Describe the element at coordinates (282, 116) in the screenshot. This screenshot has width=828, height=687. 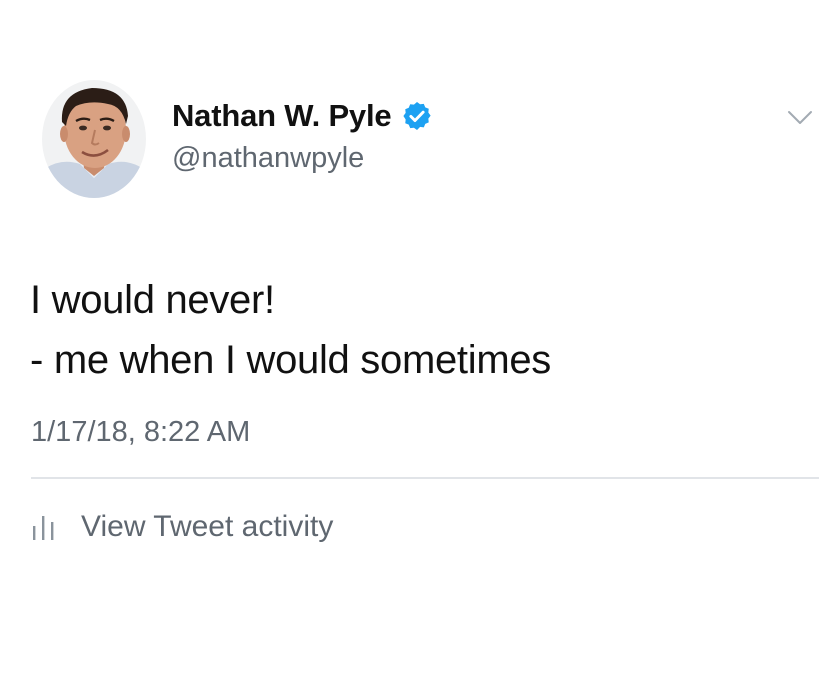
I see `author-display-name: Nathan W. Pyle` at that location.